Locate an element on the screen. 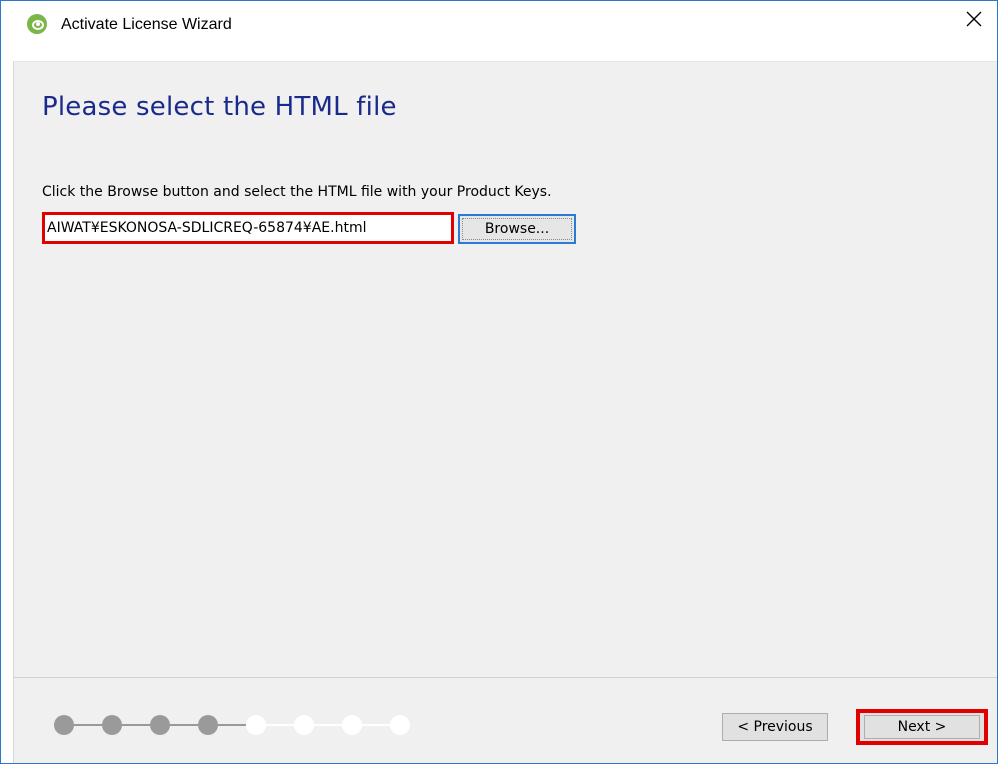 This screenshot has height=764, width=998. app-logo-icon is located at coordinates (37, 24).